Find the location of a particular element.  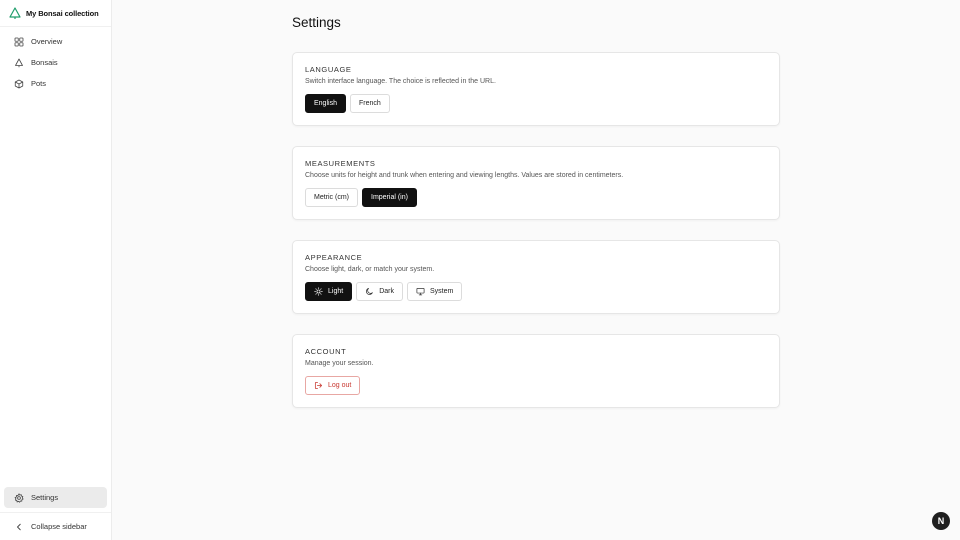

sun-icon is located at coordinates (318, 291).